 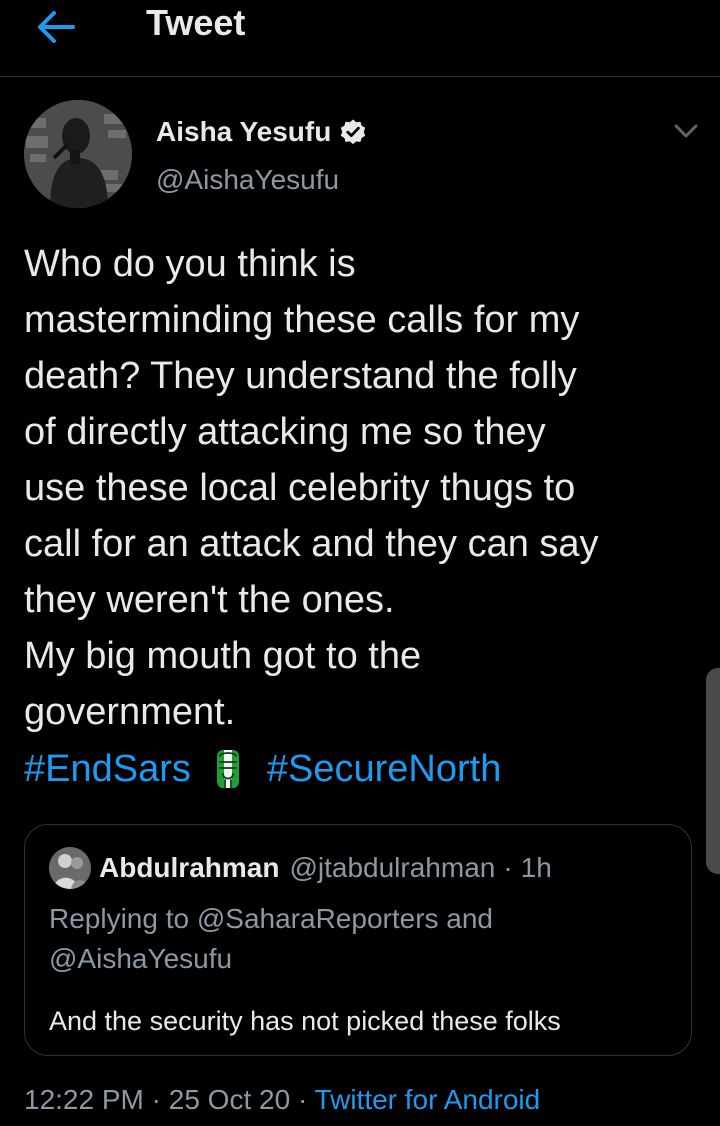 I want to click on tweet-line: use these local celebrity thugs to, so click(x=300, y=488).